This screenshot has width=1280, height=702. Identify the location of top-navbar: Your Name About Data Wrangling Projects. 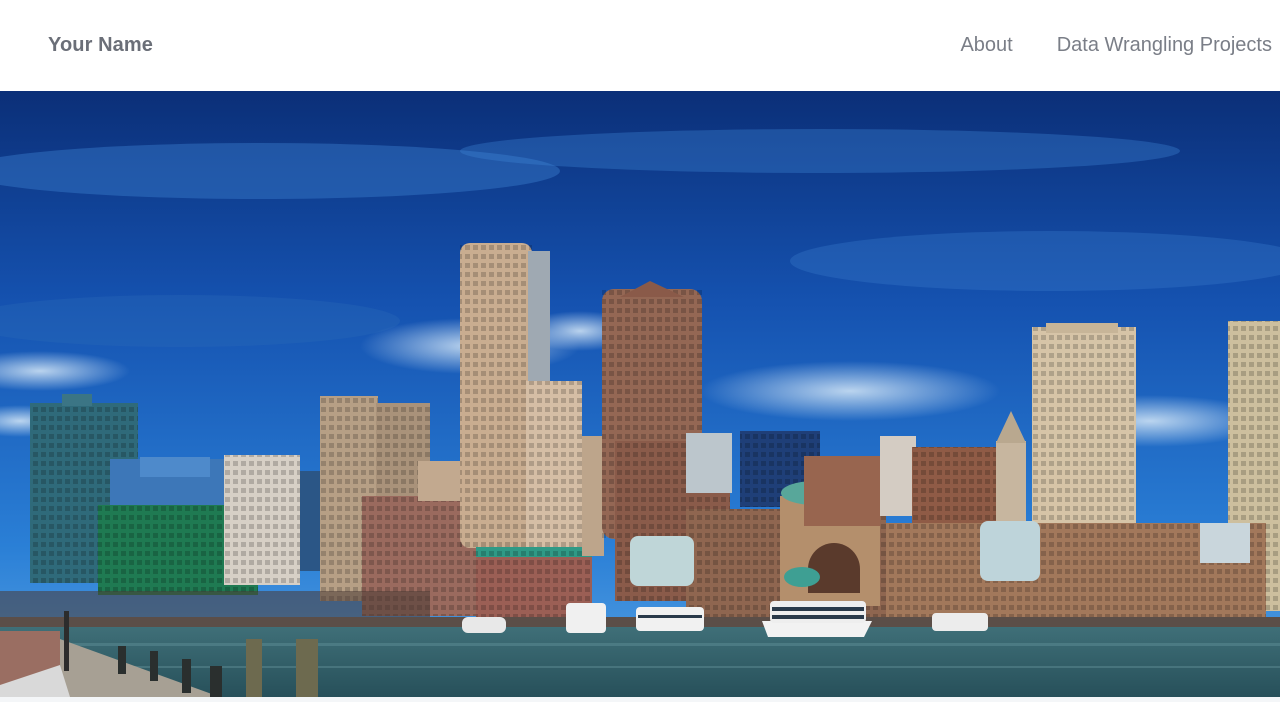
(640, 45).